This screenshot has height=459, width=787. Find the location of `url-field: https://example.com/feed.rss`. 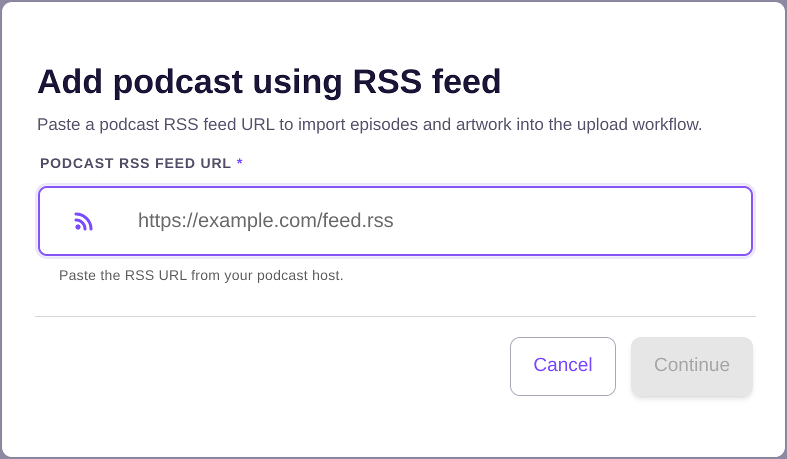

url-field: https://example.com/feed.rss is located at coordinates (395, 221).